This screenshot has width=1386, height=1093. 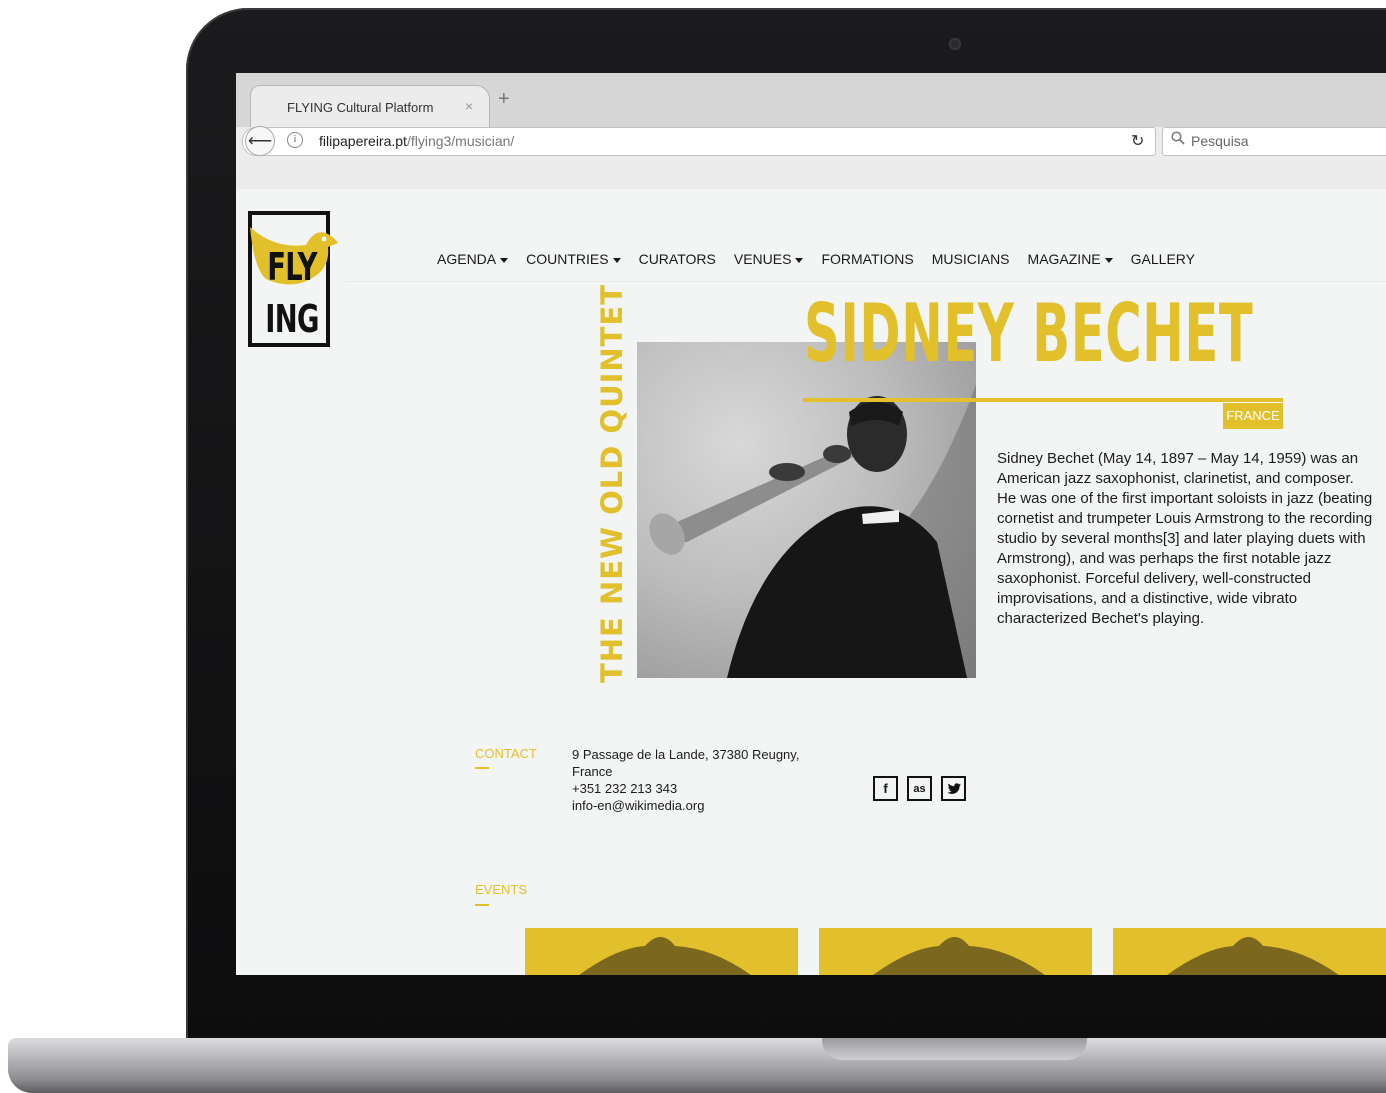 What do you see at coordinates (954, 1049) in the screenshot?
I see `laptop-notch` at bounding box center [954, 1049].